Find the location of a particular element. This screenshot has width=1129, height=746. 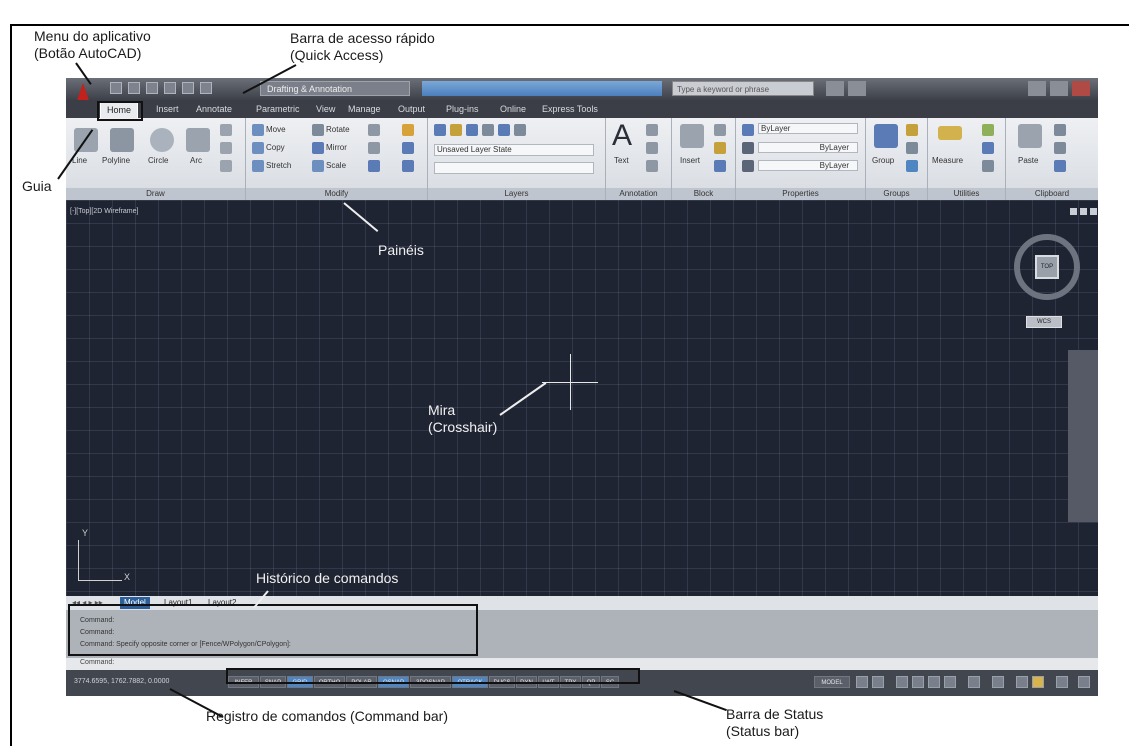

move-icon is located at coordinates (258, 130).